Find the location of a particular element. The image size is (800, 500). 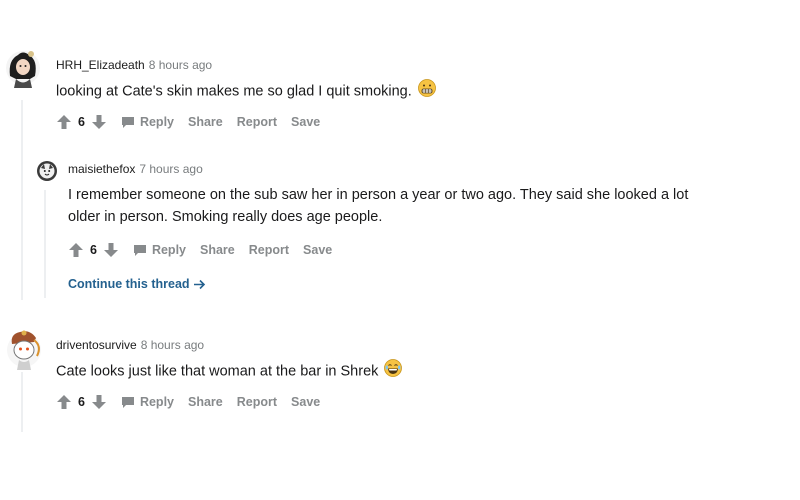

comment-meta: HRH_Elizadeath 8 hours ago is located at coordinates (134, 65).